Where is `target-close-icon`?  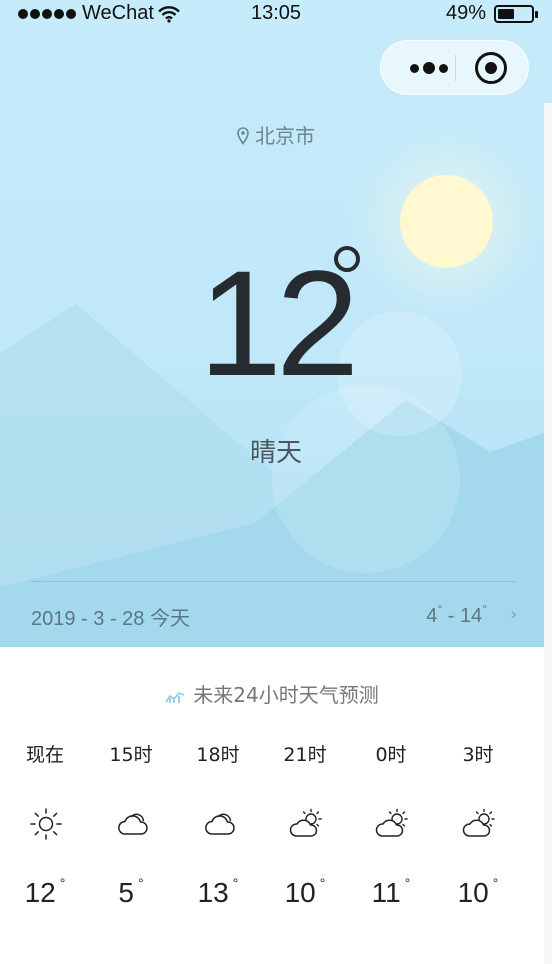 target-close-icon is located at coordinates (491, 68).